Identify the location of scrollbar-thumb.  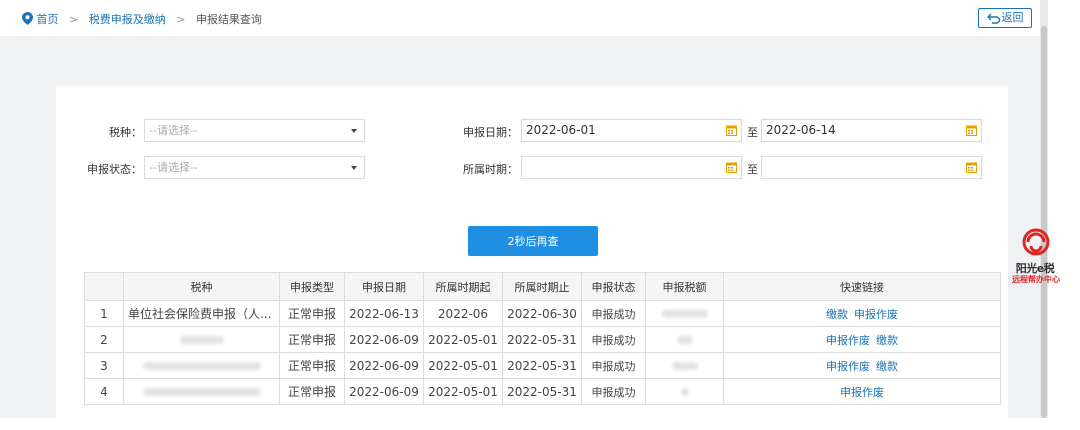
(1044, 222).